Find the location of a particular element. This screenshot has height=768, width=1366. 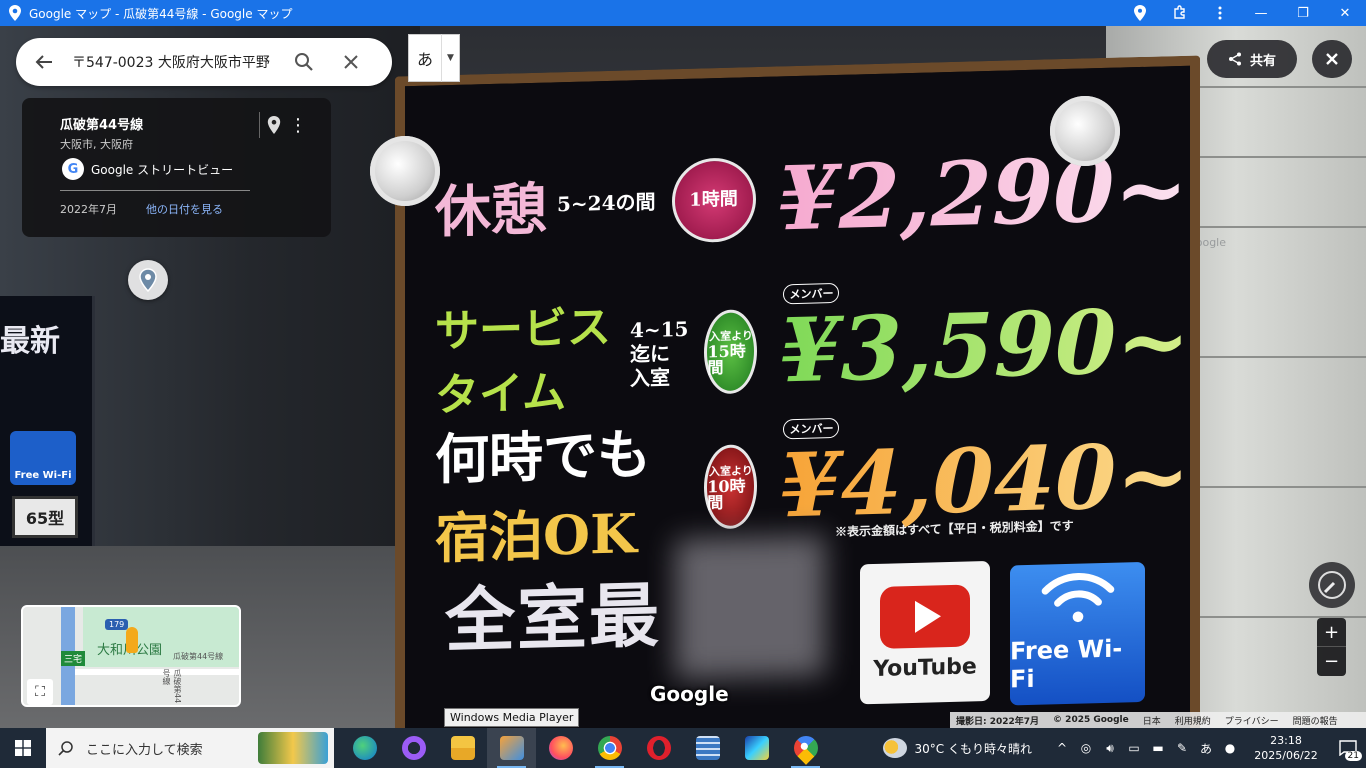

weather-widget: 30°C くもり時々晴れ is located at coordinates (957, 748).